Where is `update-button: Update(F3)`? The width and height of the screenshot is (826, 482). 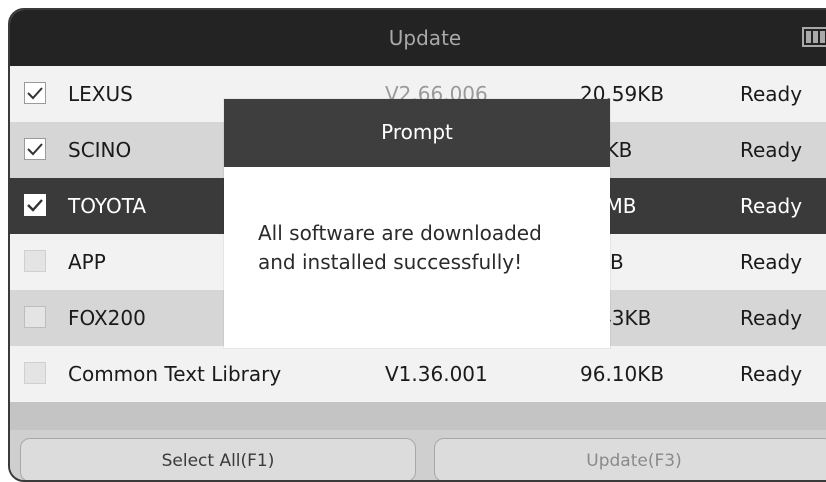 update-button: Update(F3) is located at coordinates (630, 459).